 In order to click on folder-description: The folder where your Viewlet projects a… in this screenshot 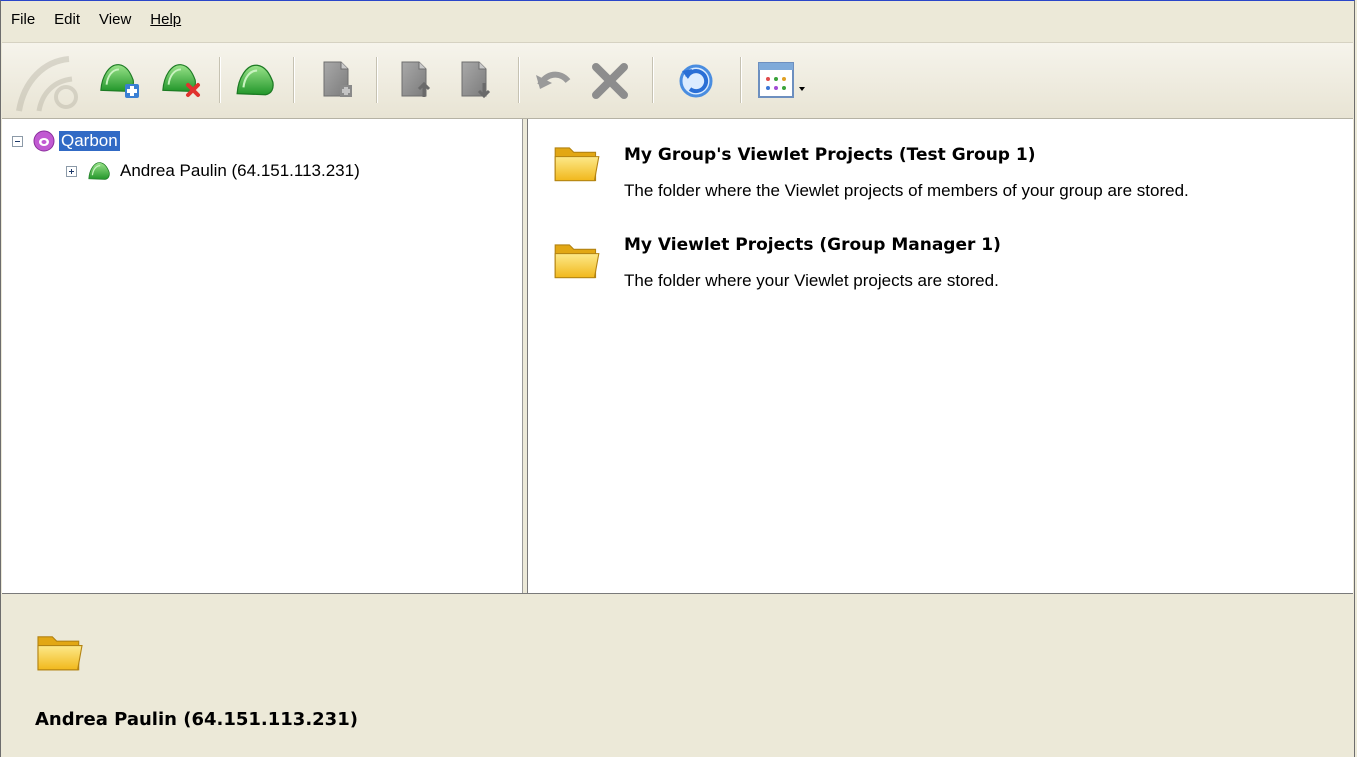, I will do `click(811, 280)`.